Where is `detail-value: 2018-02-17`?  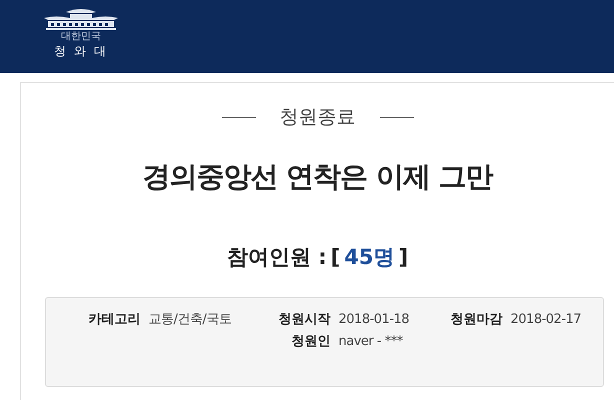
detail-value: 2018-02-17 is located at coordinates (546, 320).